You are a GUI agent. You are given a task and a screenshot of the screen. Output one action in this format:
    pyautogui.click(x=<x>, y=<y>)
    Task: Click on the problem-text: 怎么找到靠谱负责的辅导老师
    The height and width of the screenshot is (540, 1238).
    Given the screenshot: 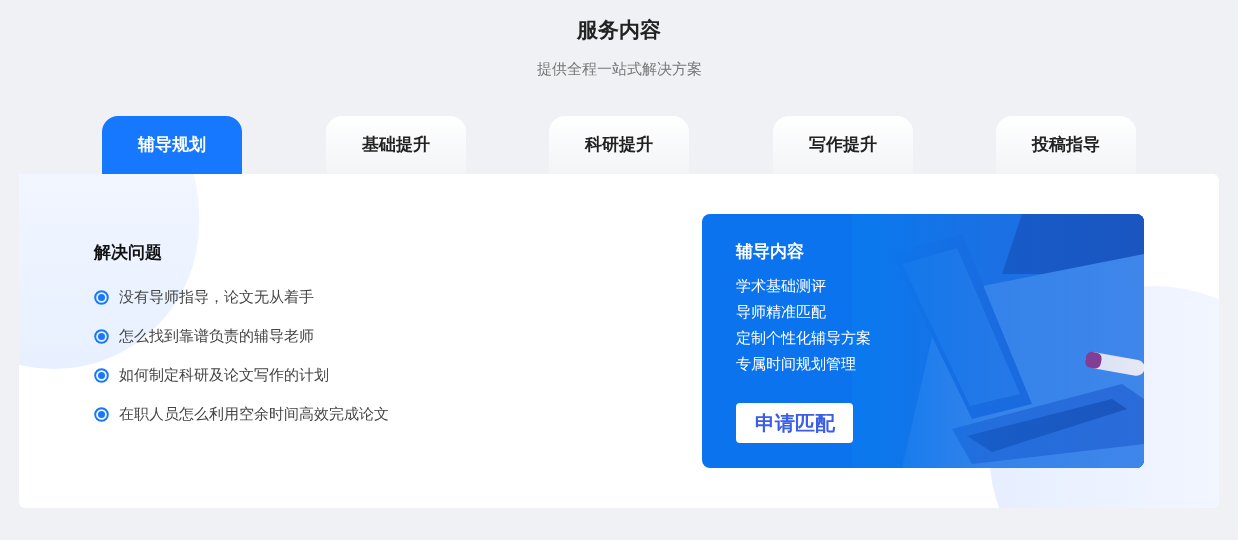 What is the action you would take?
    pyautogui.click(x=216, y=336)
    